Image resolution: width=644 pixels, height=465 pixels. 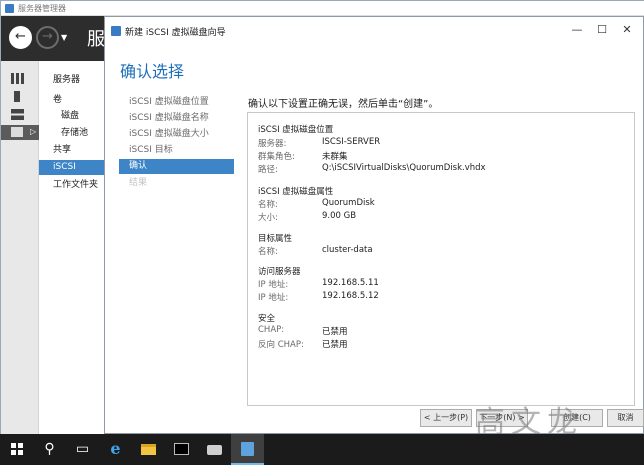 What do you see at coordinates (627, 30) in the screenshot?
I see `close-icon: ✕` at bounding box center [627, 30].